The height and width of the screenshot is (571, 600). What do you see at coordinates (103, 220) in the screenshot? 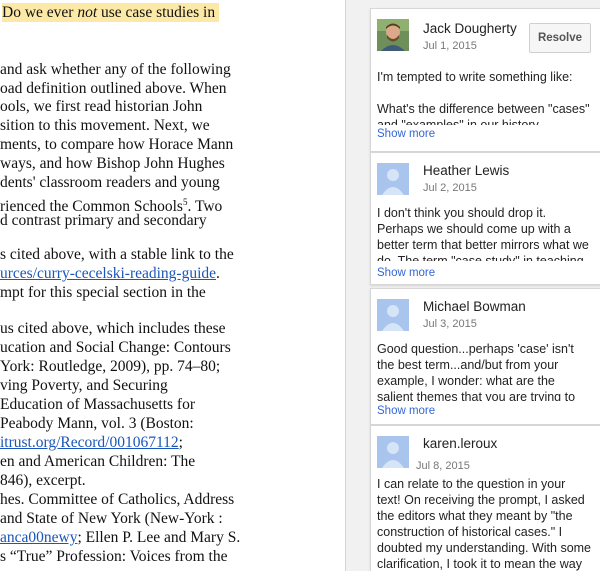
I see `doc-line: d contrast primary and secondary` at bounding box center [103, 220].